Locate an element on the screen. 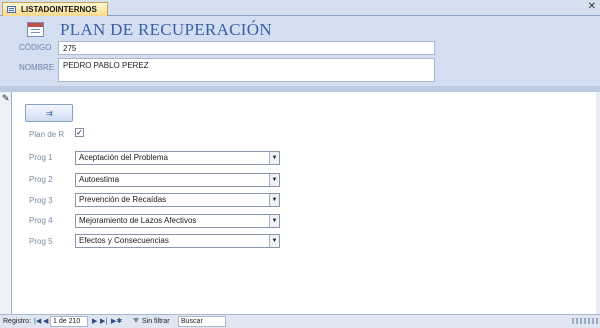 Image resolution: width=600 pixels, height=328 pixels. previous-record-button: ◀ is located at coordinates (45, 321).